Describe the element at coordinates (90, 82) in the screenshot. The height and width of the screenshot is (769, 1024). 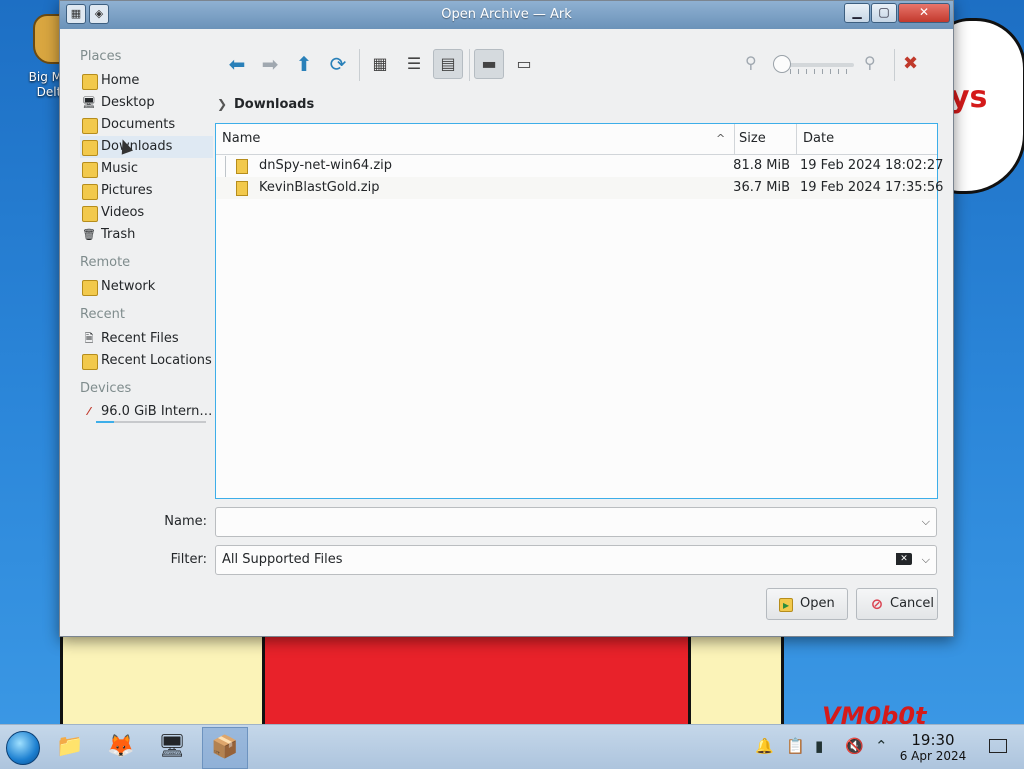
I see `home-icon` at that location.